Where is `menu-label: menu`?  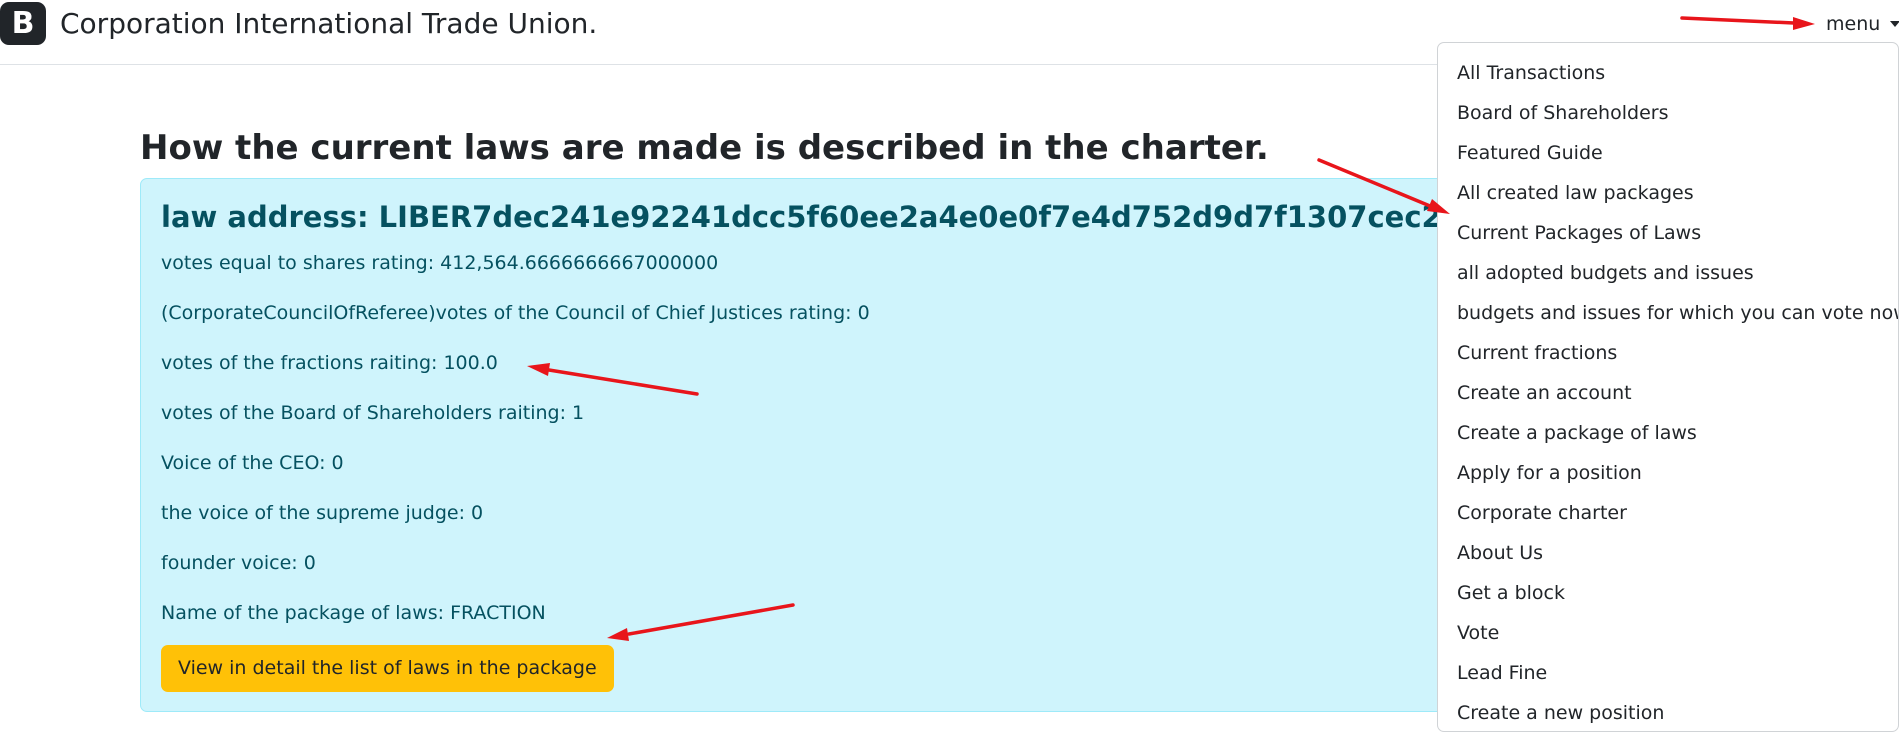 menu-label: menu is located at coordinates (1853, 24).